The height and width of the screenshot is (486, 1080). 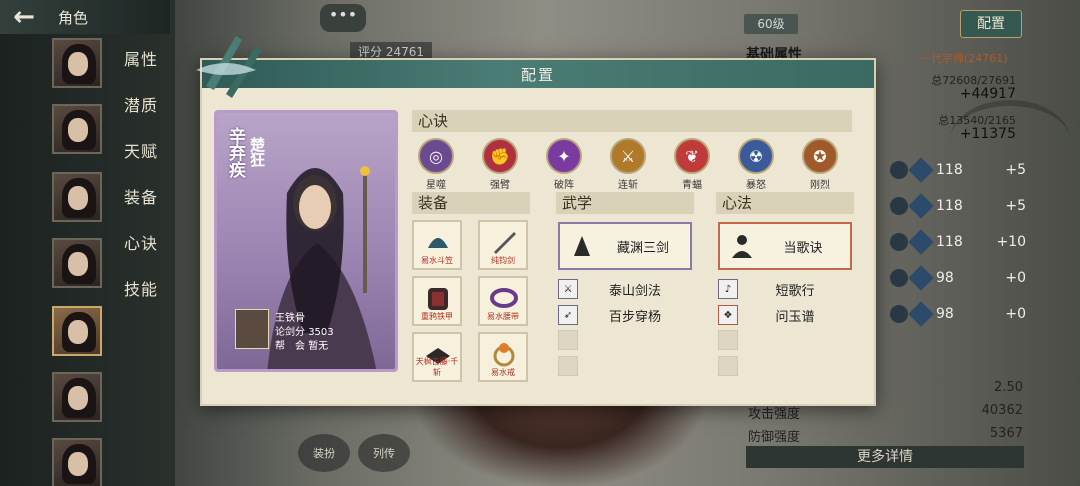 I want to click on wuxue-sub-name: 百步穿杨, so click(x=634, y=317).